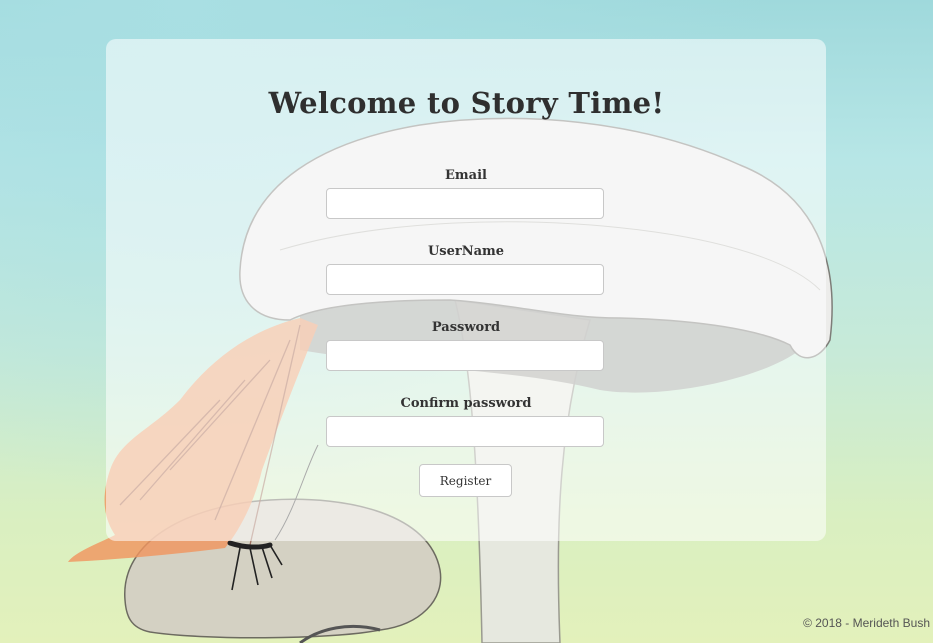 This screenshot has height=643, width=933. Describe the element at coordinates (466, 403) in the screenshot. I see `confirm-password-label: Confirm password` at that location.